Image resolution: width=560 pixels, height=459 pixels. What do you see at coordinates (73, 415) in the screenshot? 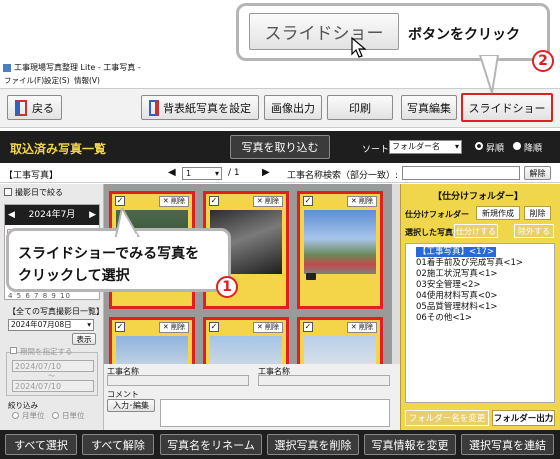
I see `by-day-label: 日単位` at bounding box center [73, 415].